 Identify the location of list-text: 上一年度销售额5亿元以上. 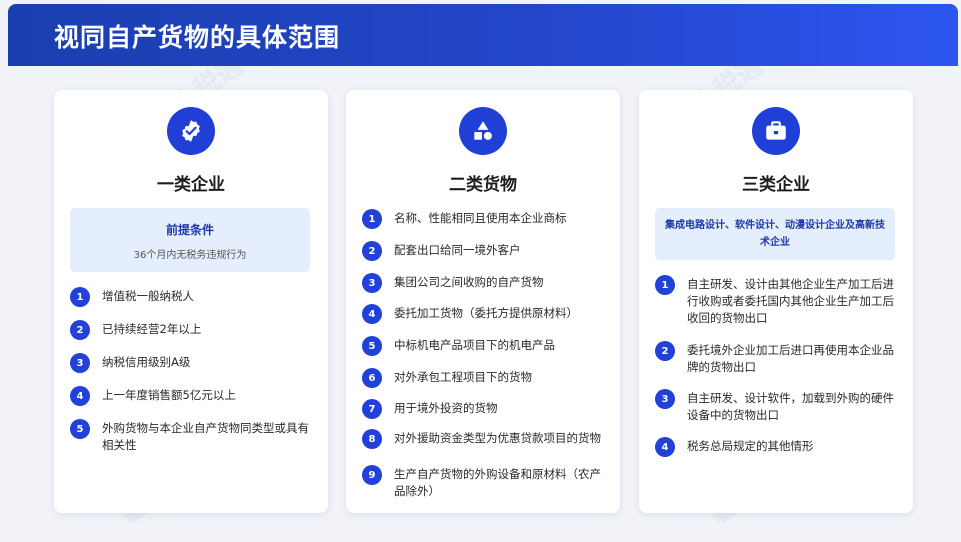
(169, 395).